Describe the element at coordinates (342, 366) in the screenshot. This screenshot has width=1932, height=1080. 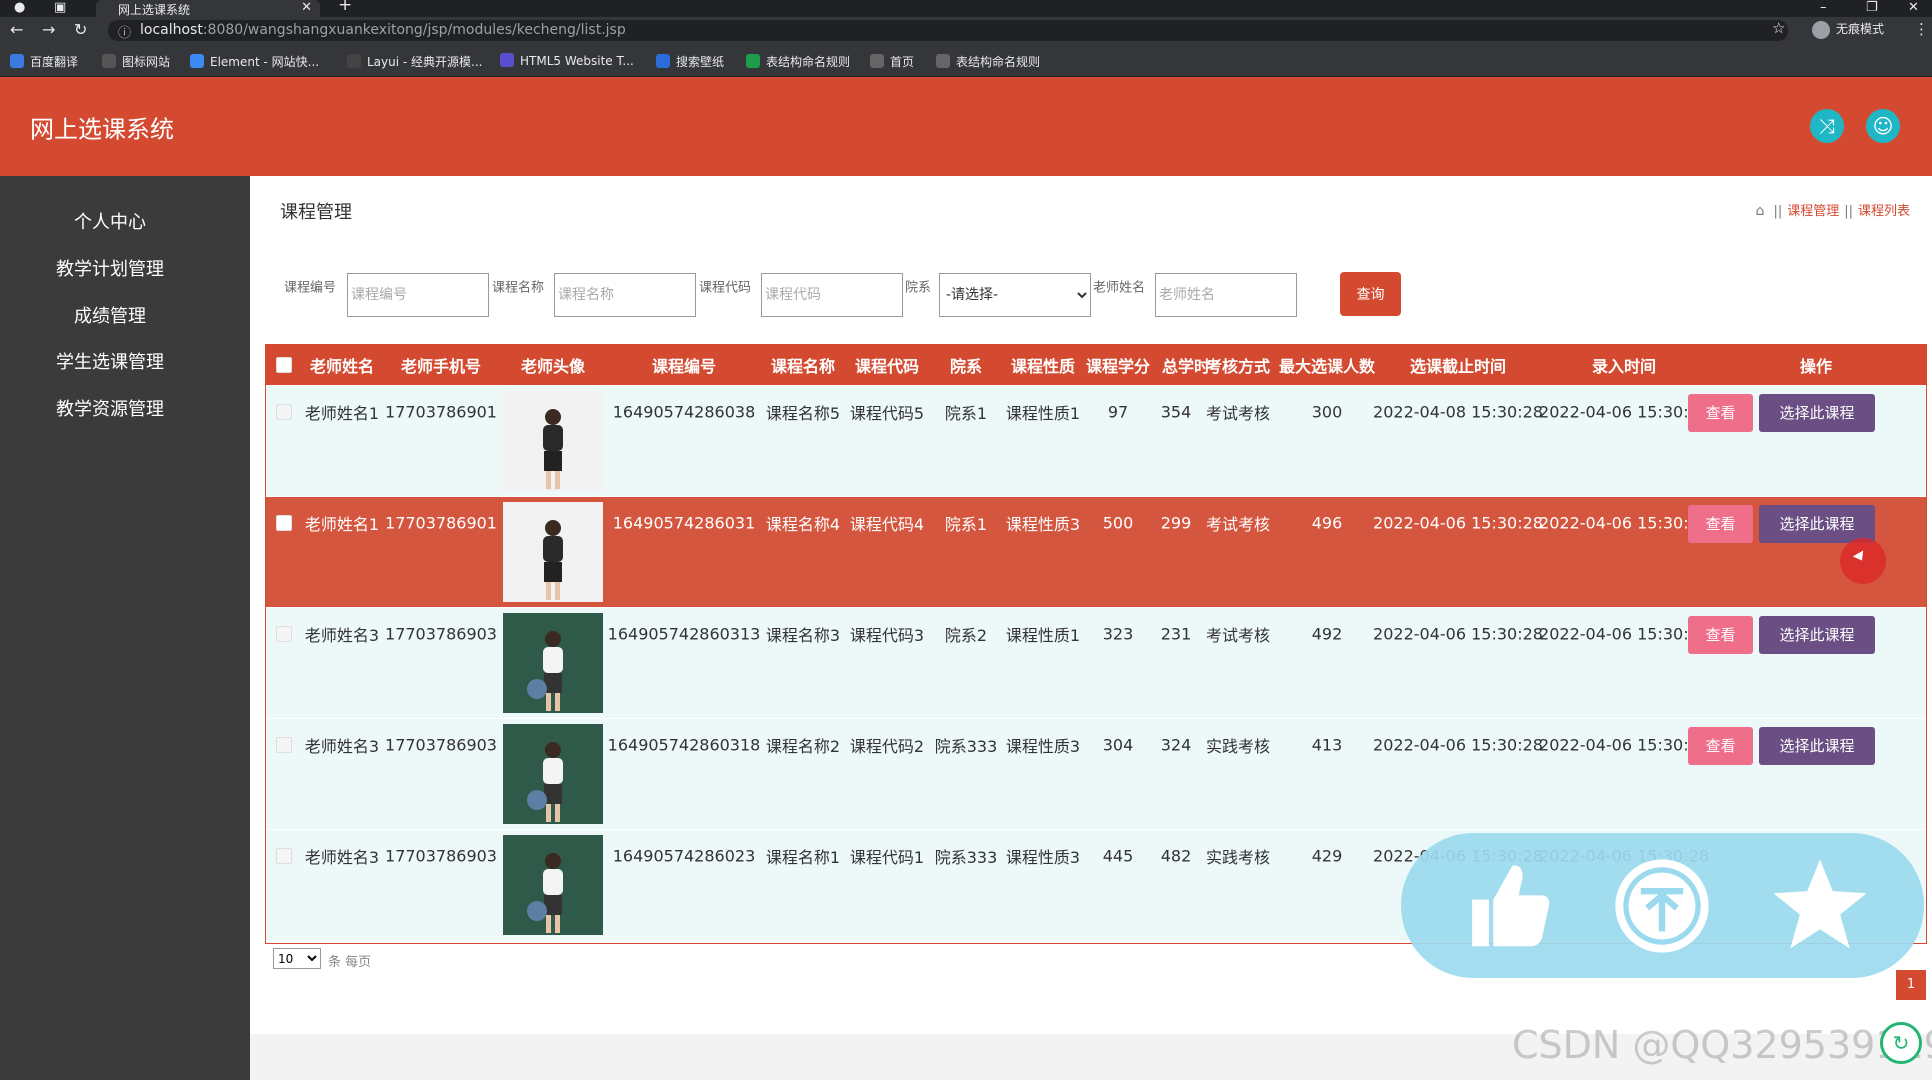
I see `header-teacher-name: 老师姓名` at that location.